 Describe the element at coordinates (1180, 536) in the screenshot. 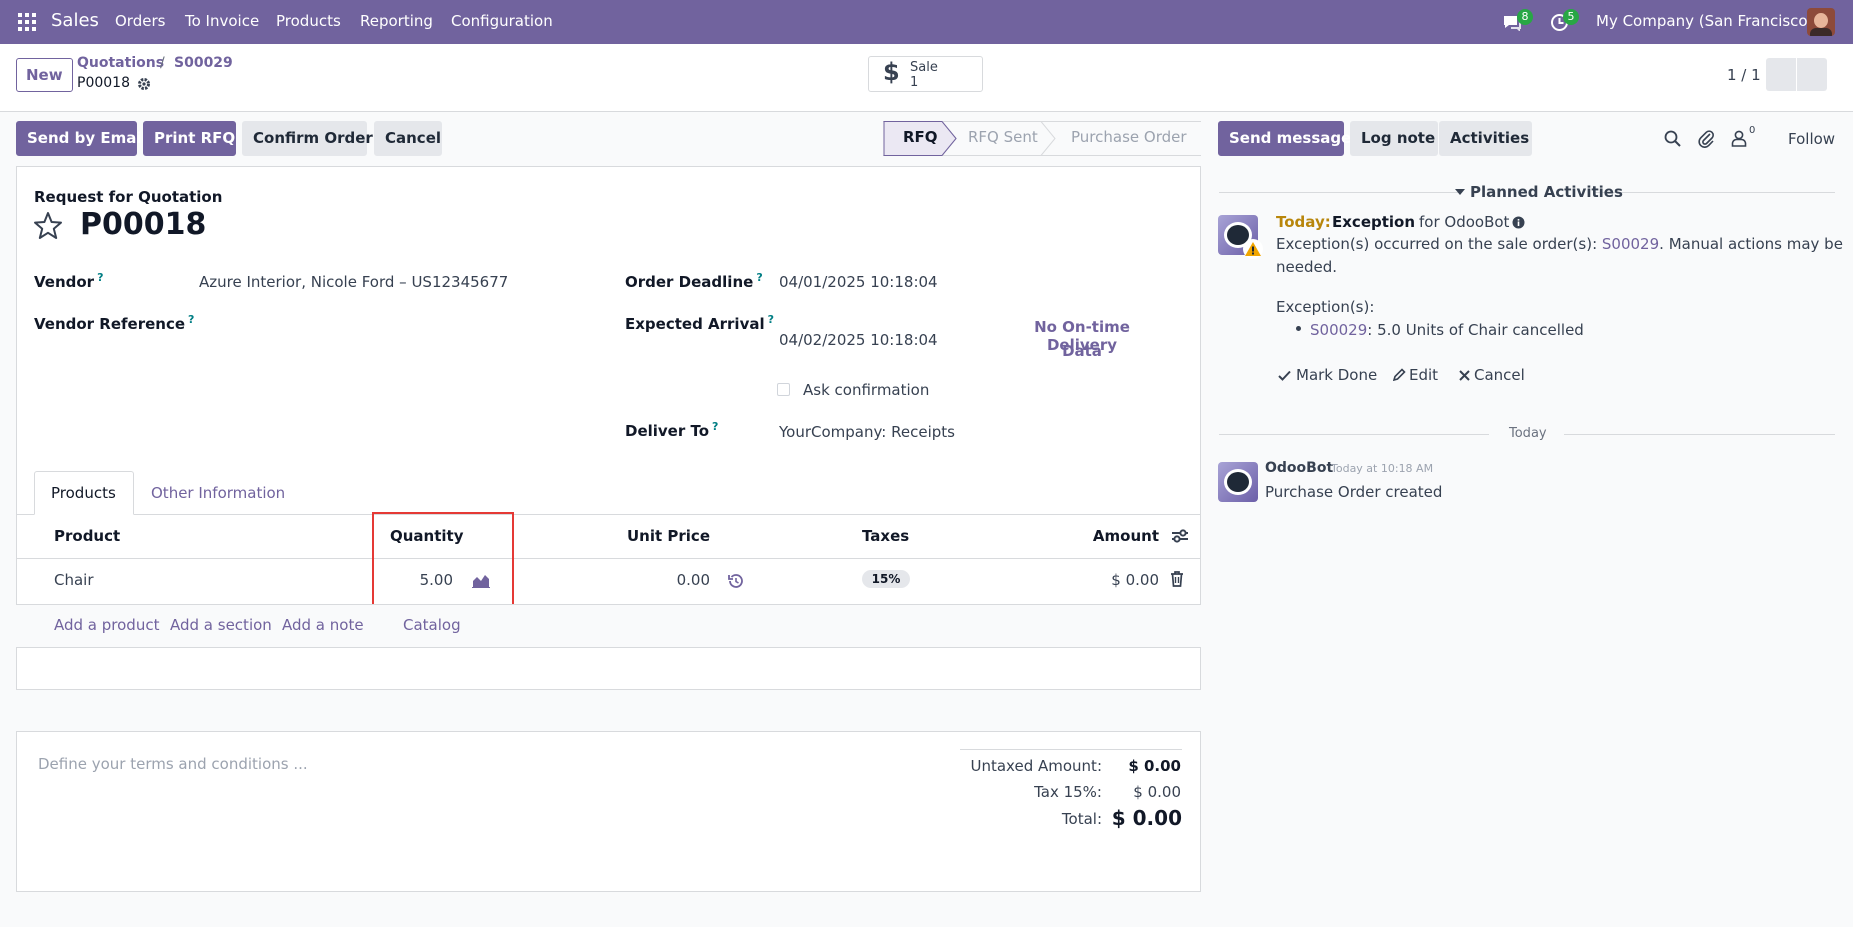

I see `optional-columns-icon` at that location.